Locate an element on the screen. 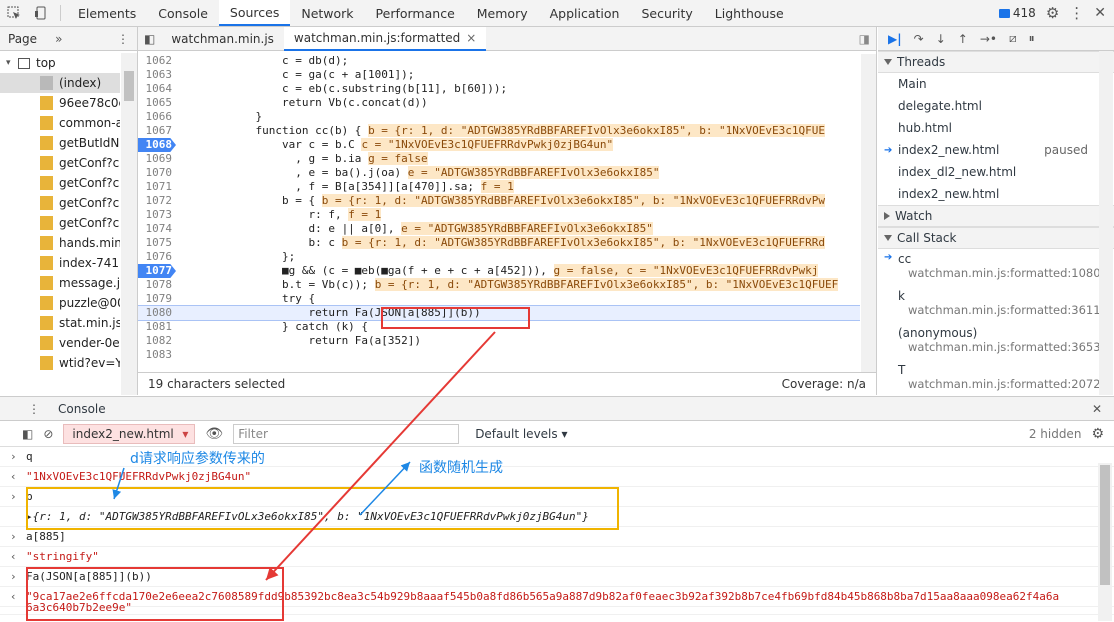 This screenshot has height=622, width=1114. file-tree-item: stat.min.js is located at coordinates (60, 323).